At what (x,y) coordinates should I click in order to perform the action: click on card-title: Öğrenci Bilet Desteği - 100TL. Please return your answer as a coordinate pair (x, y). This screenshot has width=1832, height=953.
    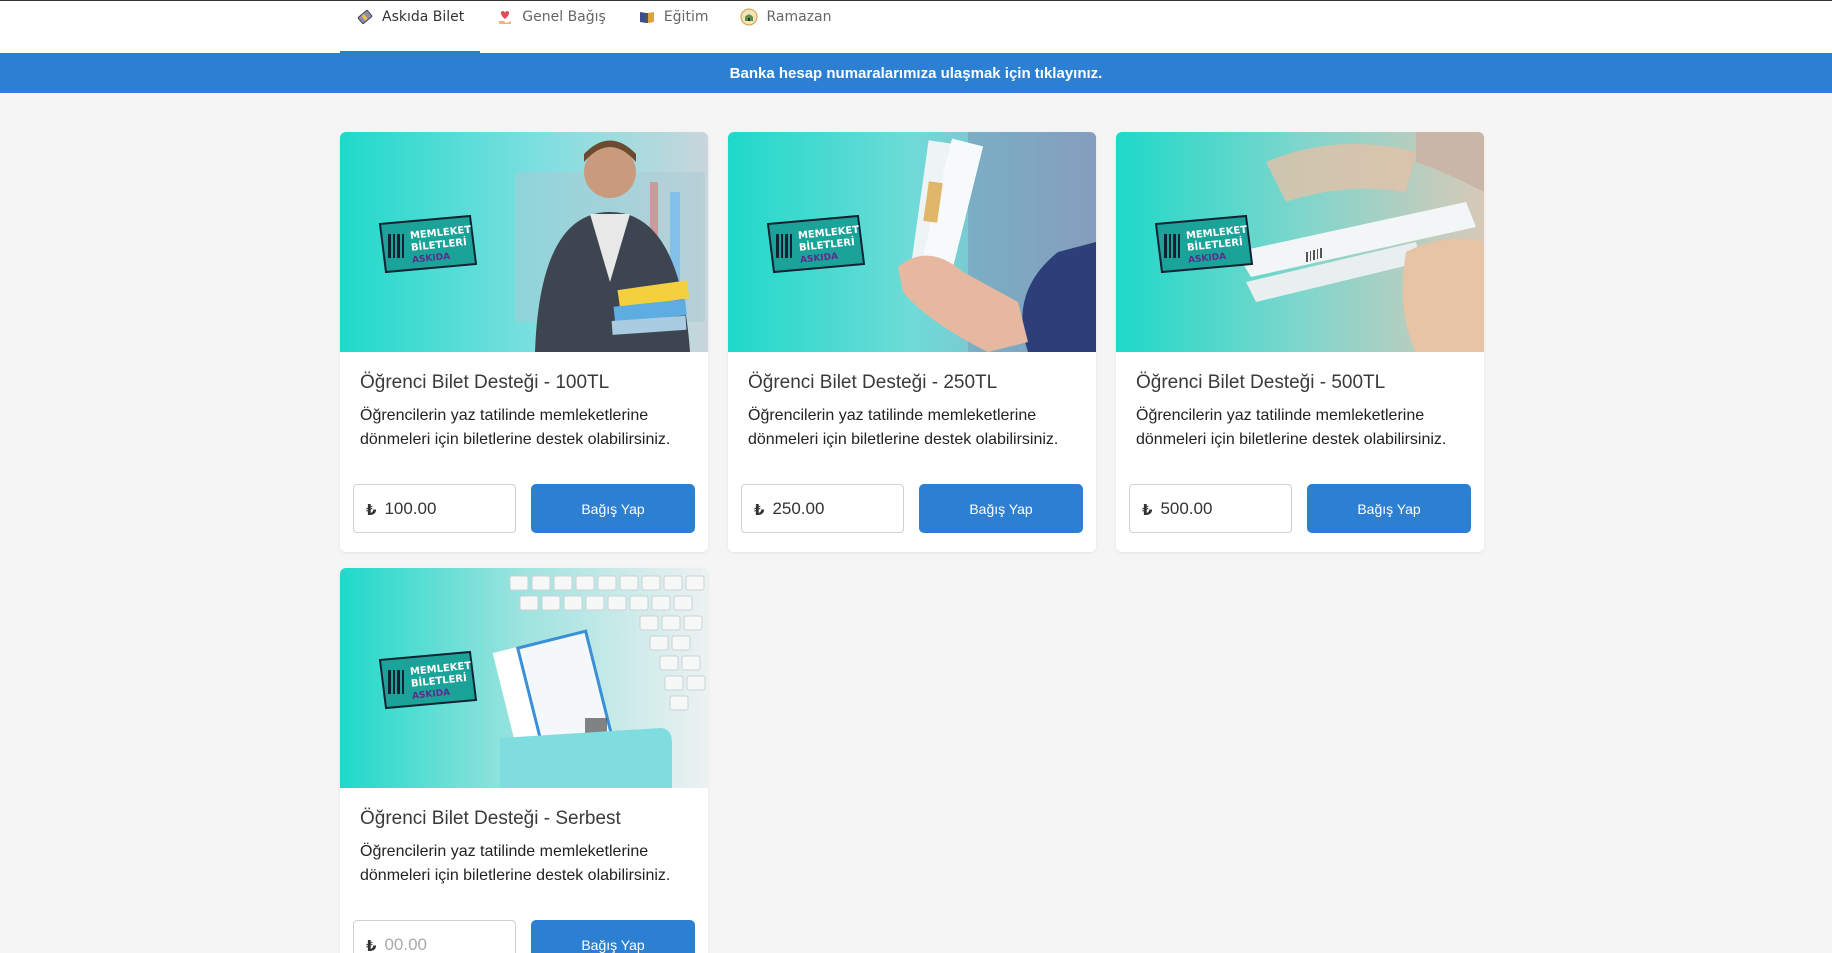
    Looking at the image, I should click on (485, 382).